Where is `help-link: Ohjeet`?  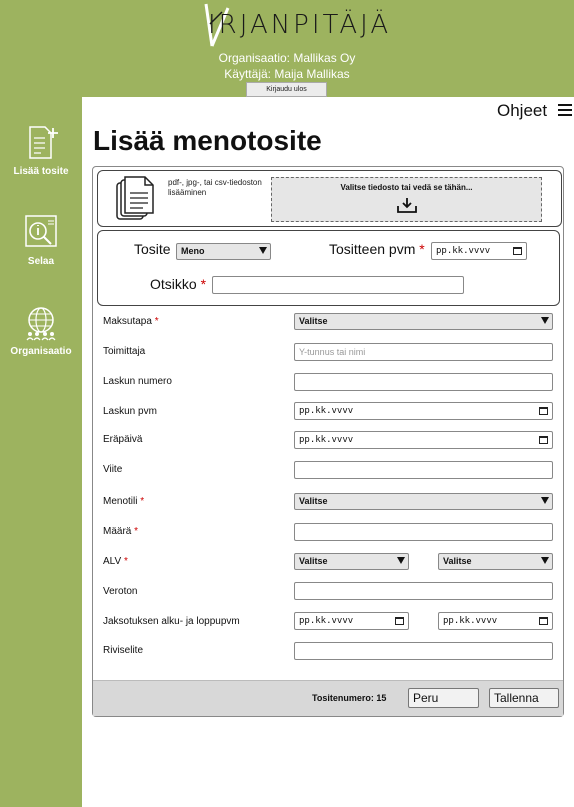
help-link: Ohjeet is located at coordinates (522, 111).